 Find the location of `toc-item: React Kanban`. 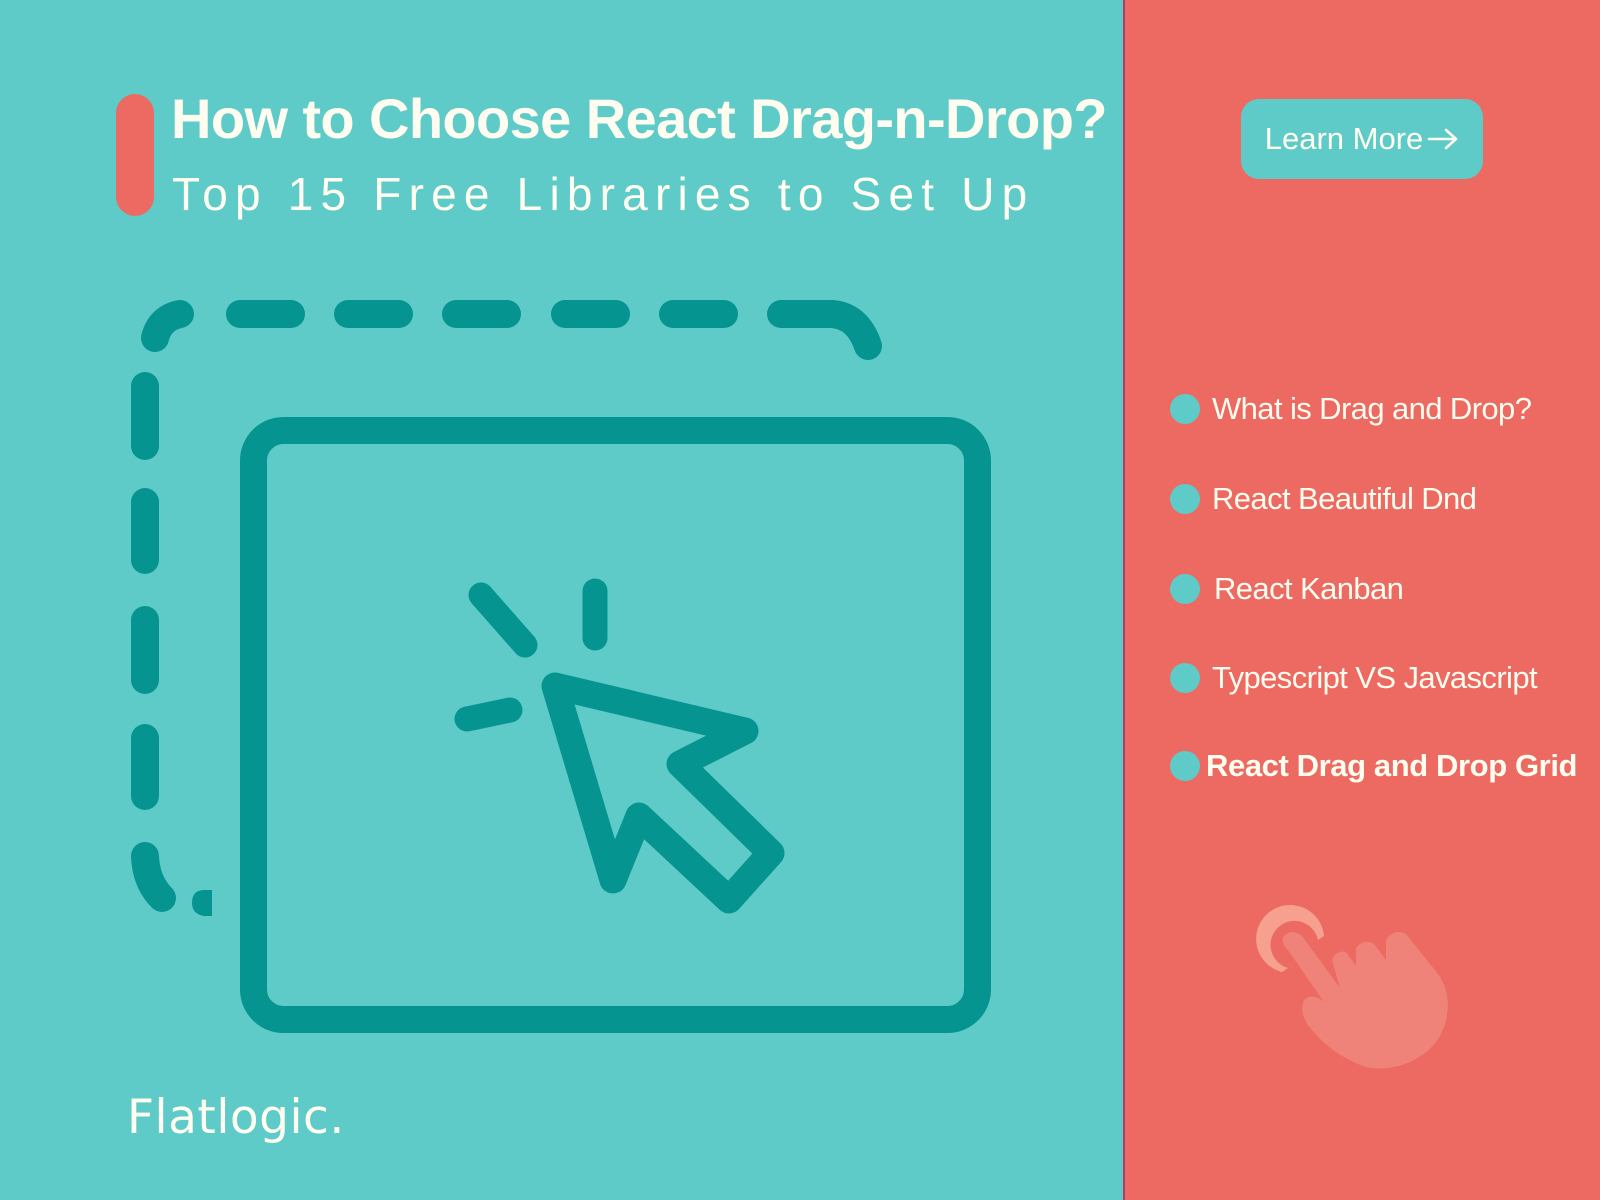

toc-item: React Kanban is located at coordinates (1287, 588).